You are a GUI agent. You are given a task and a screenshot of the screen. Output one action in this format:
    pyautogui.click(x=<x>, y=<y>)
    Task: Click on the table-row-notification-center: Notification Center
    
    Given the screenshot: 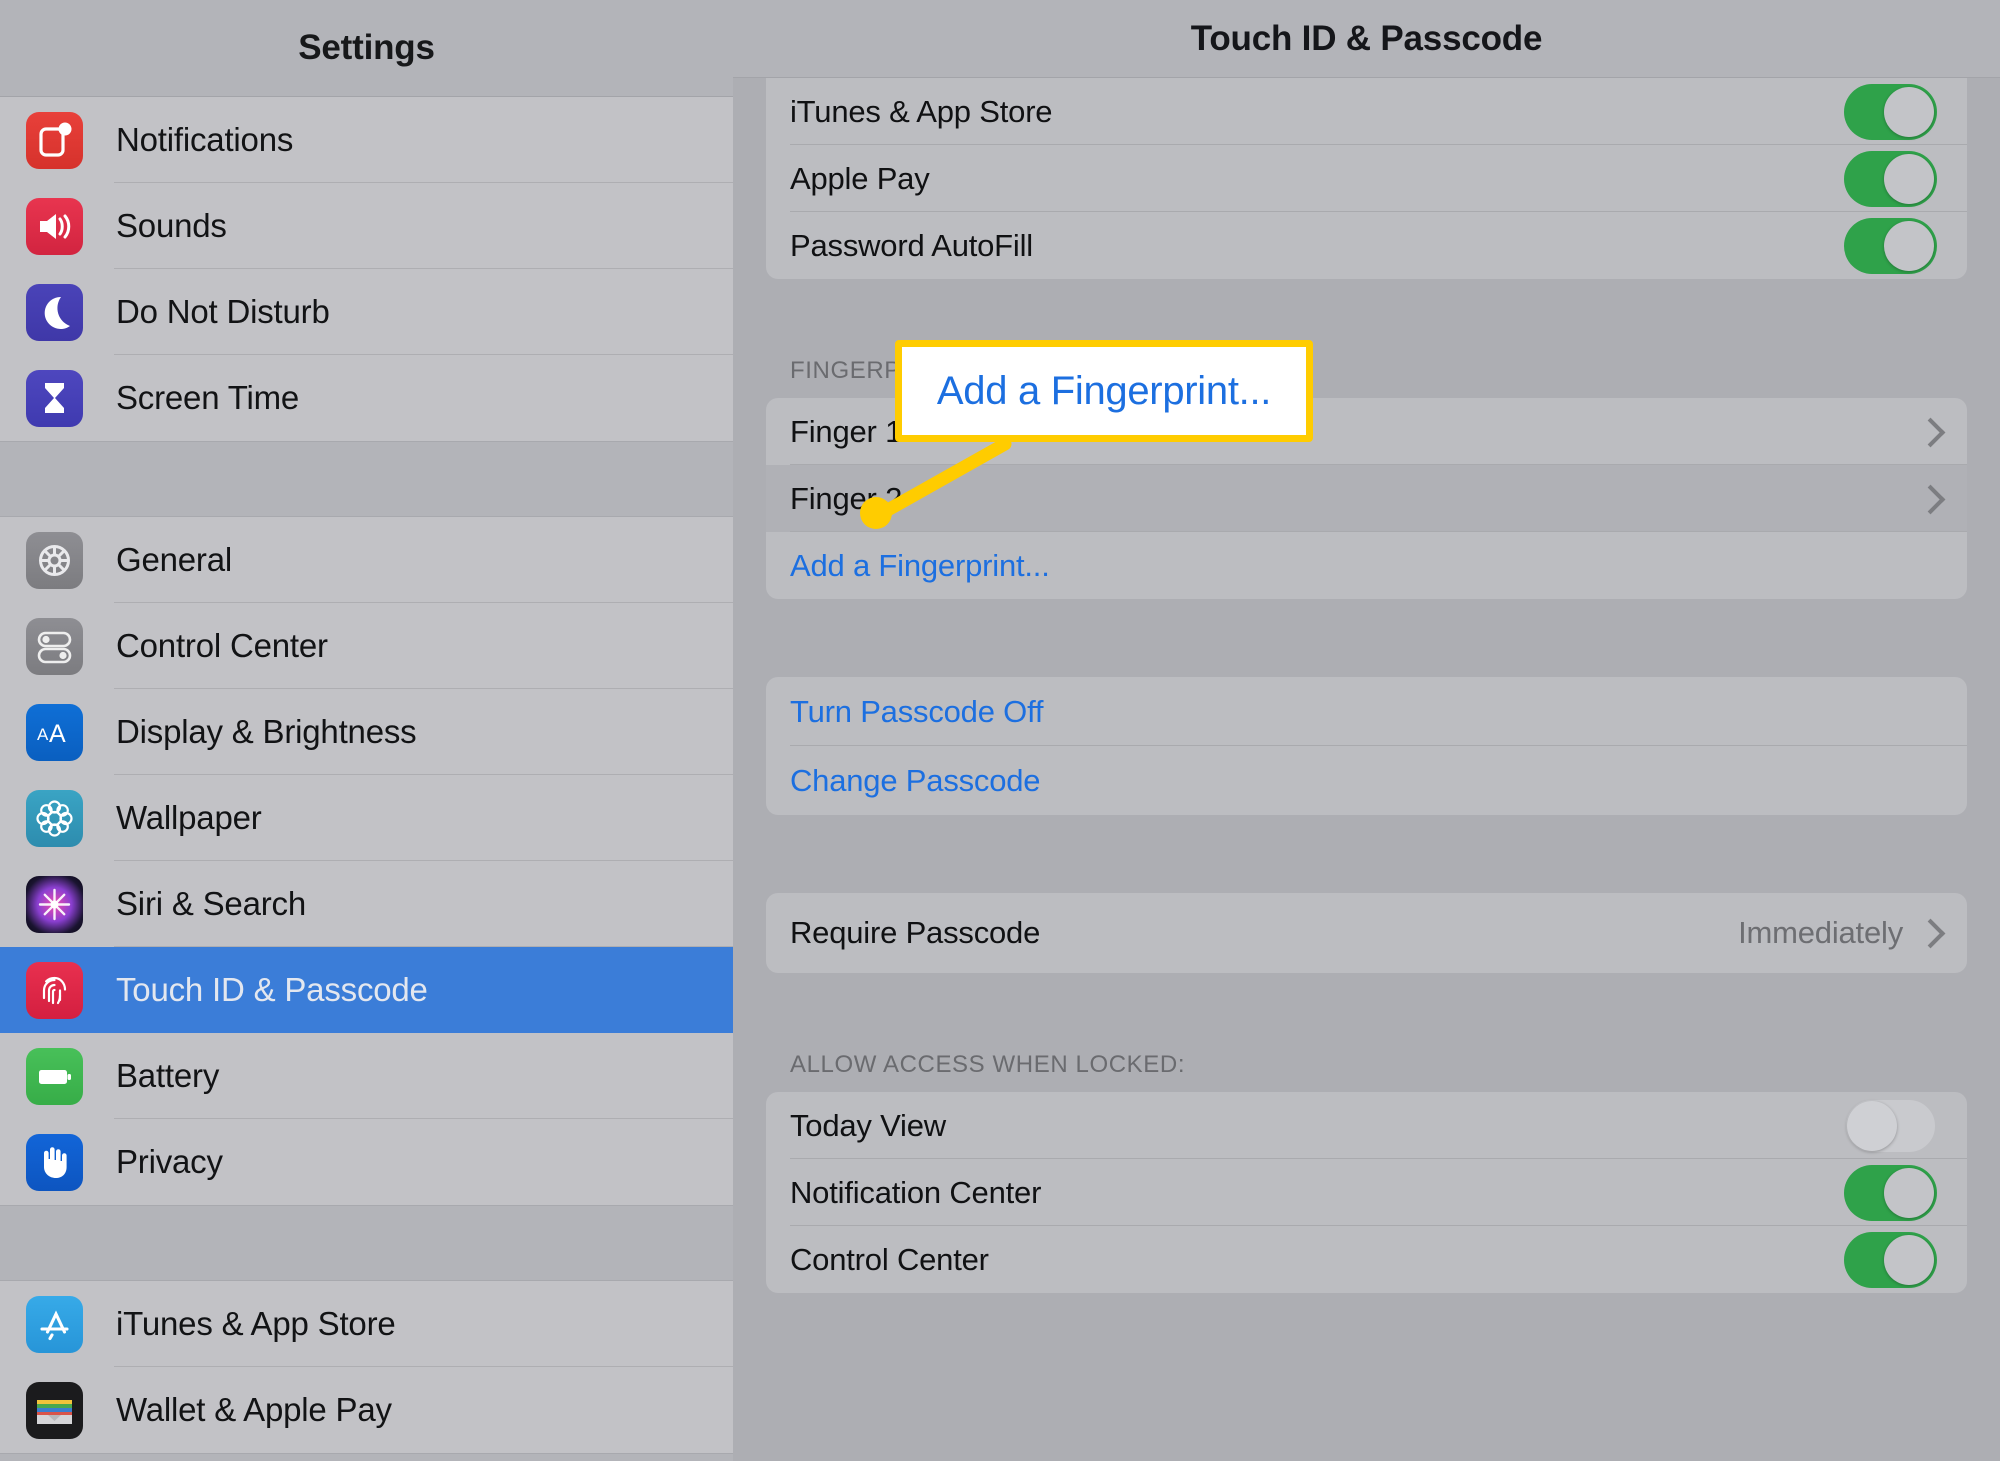 What is the action you would take?
    pyautogui.click(x=1366, y=1192)
    